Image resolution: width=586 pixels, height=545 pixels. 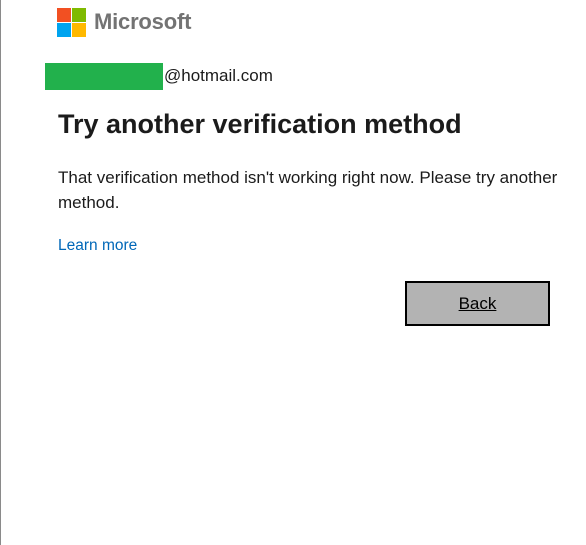 I want to click on logo-square-green, so click(x=79, y=14).